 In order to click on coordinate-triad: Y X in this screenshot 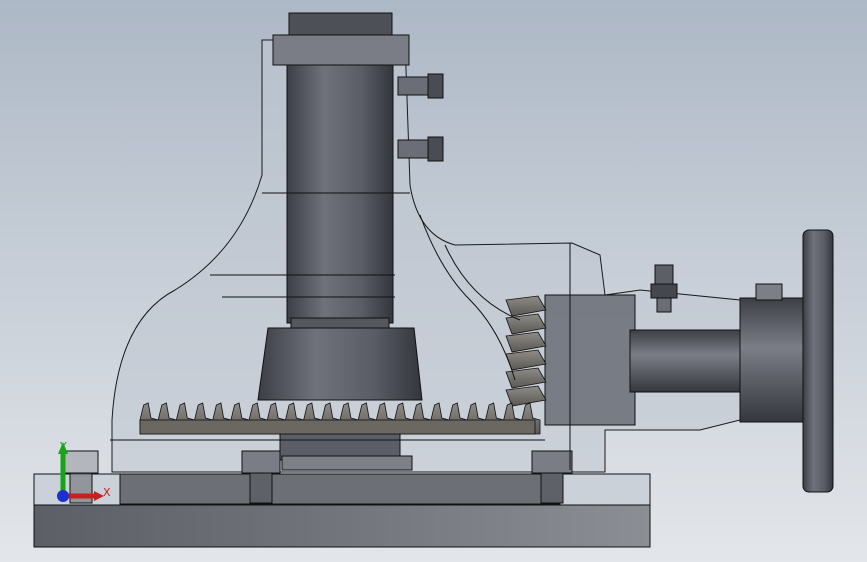, I will do `click(83, 475)`.